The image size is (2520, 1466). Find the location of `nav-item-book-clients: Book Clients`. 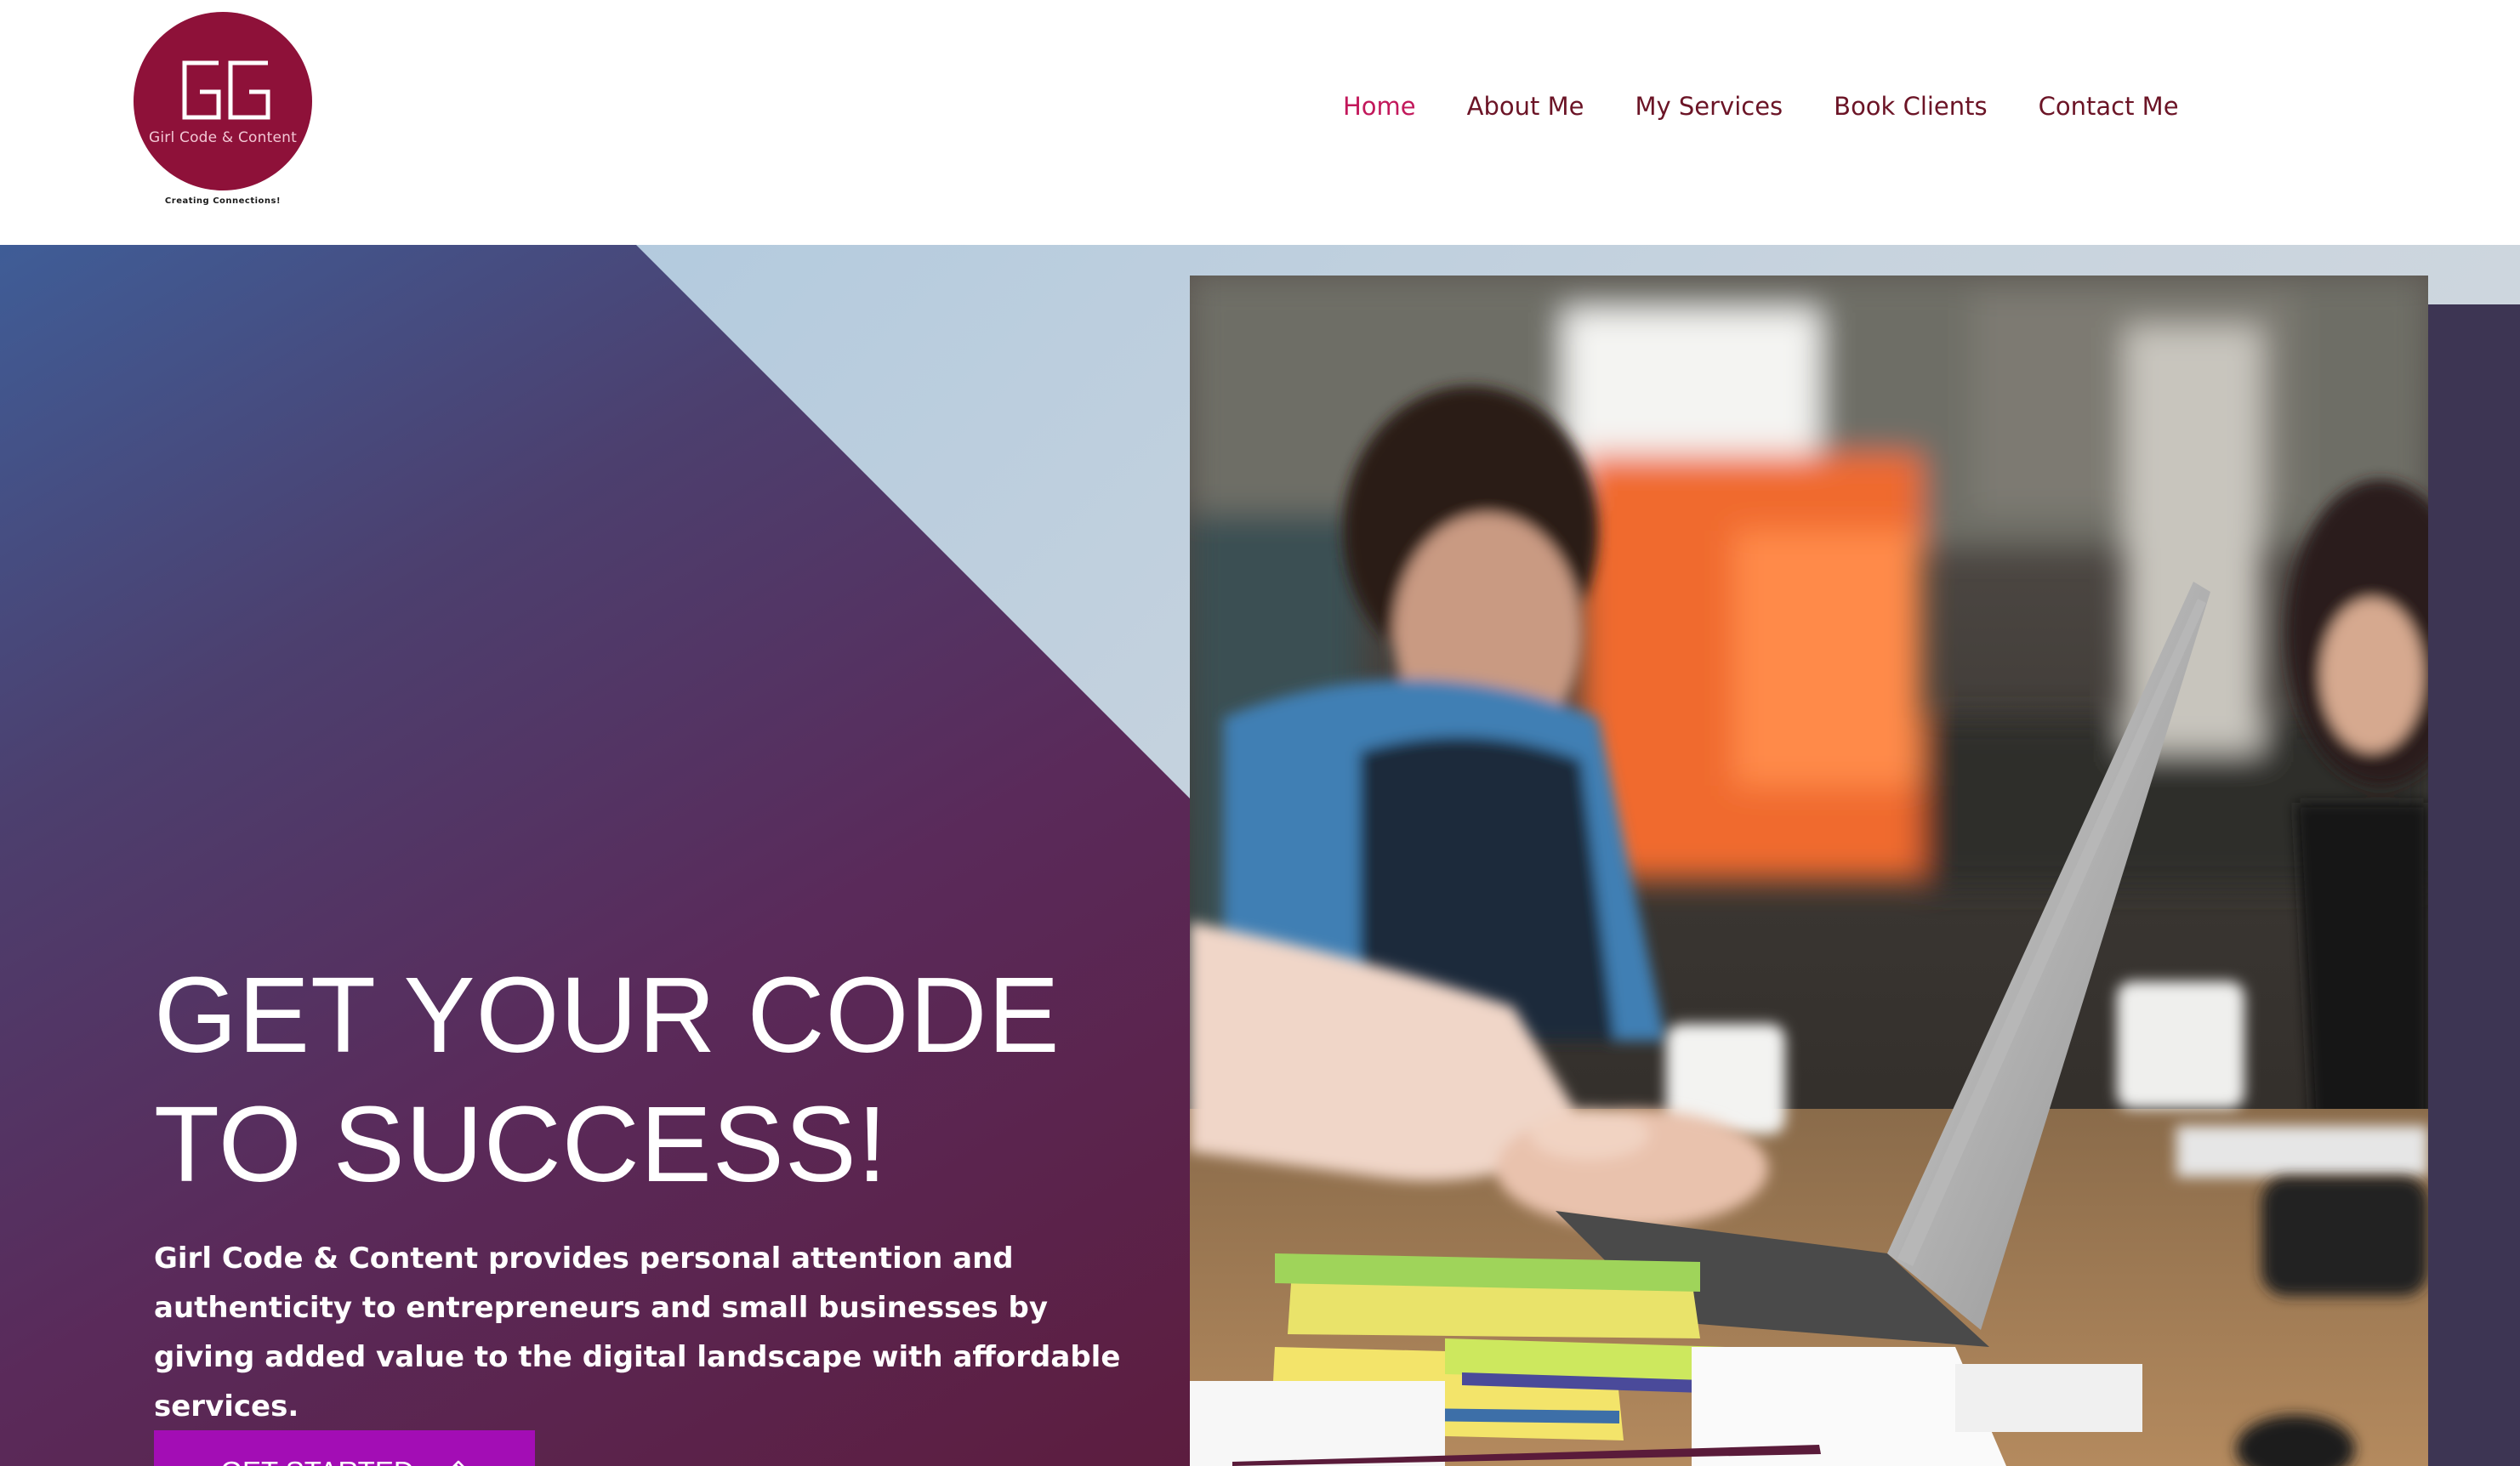

nav-item-book-clients: Book Clients is located at coordinates (1910, 109).